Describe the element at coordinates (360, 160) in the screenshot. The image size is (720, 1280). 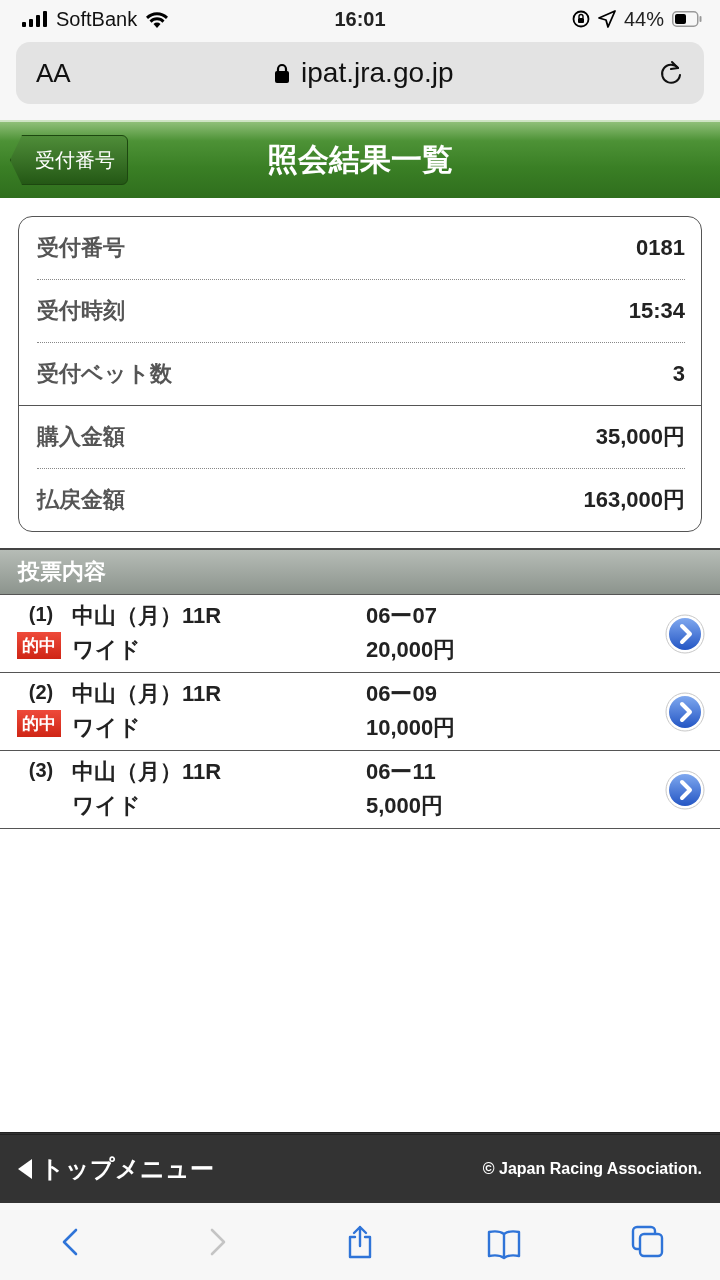
I see `page-title: 照会結果一覧` at that location.